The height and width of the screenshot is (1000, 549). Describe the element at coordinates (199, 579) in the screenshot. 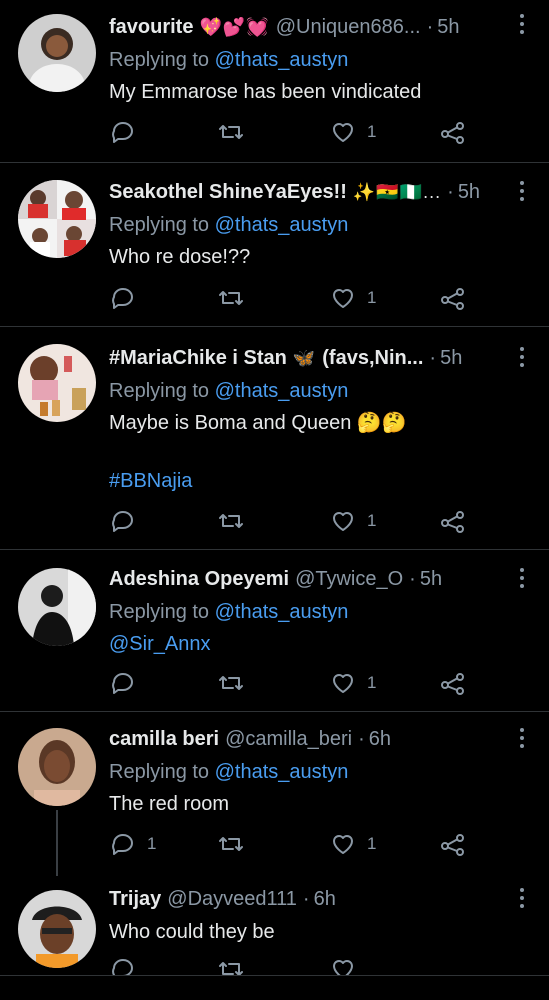

I see `display-name: Adeshina Opeyemi` at that location.